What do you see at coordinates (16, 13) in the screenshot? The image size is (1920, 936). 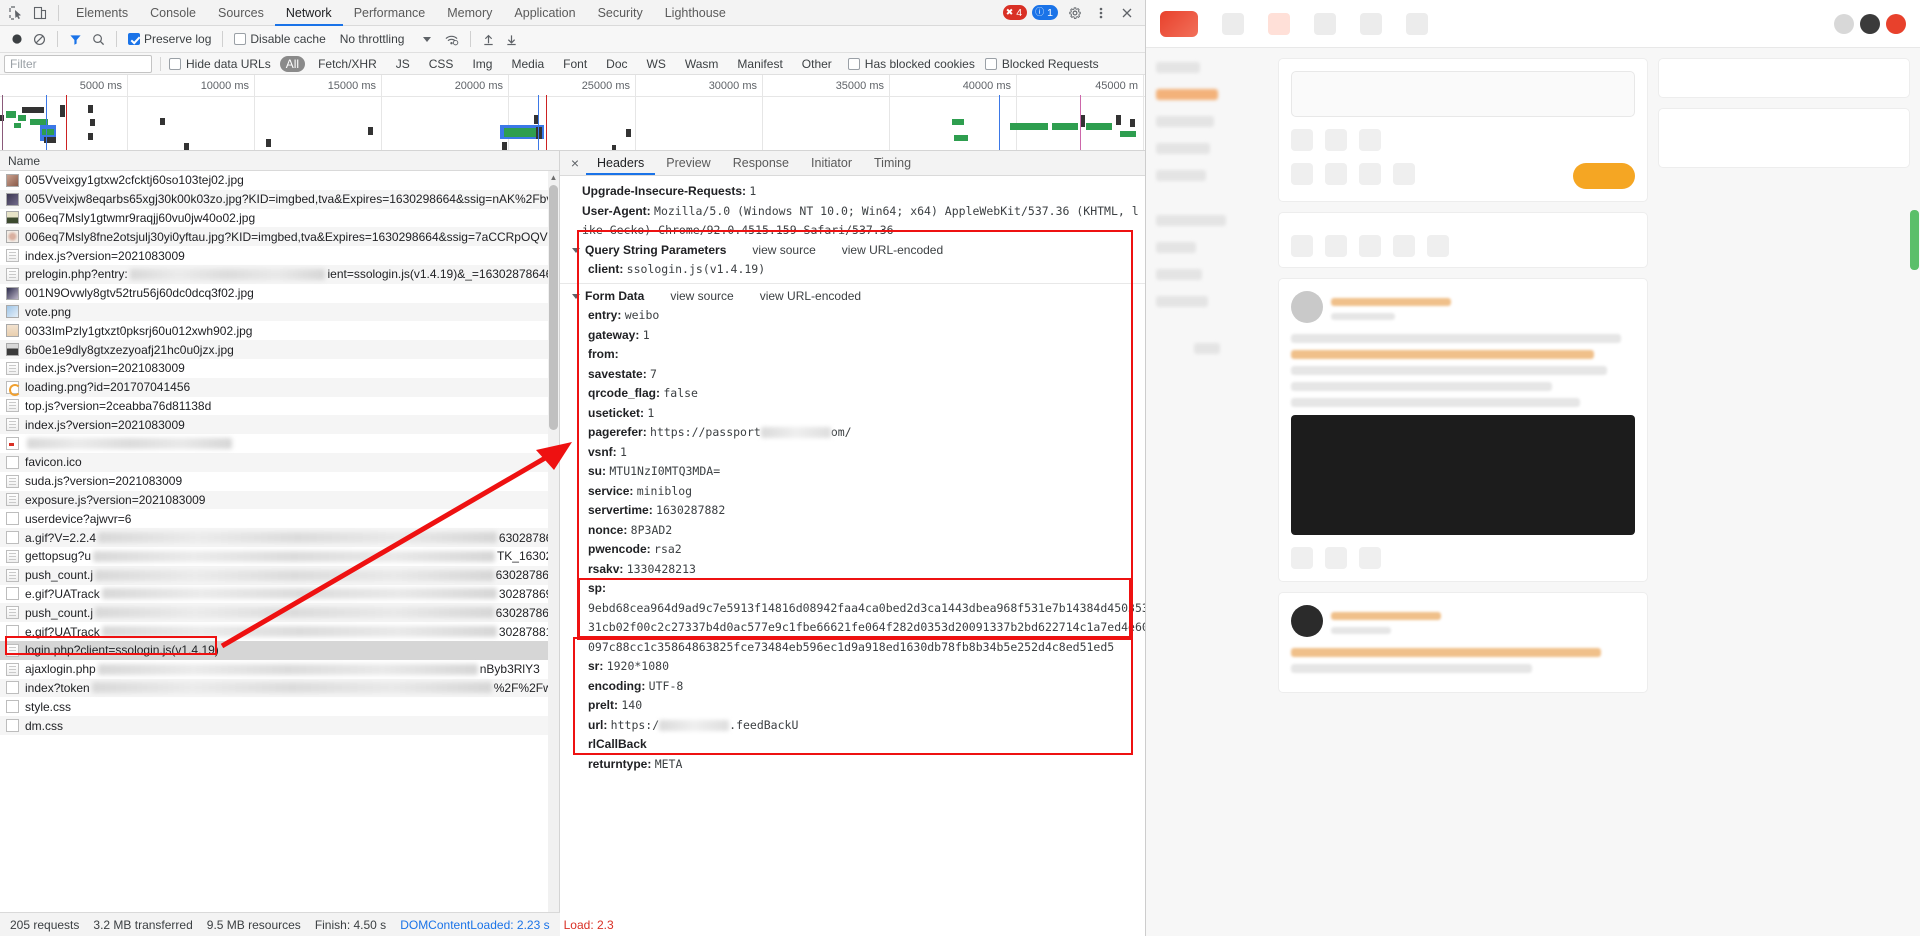 I see `inspect-element-icon` at bounding box center [16, 13].